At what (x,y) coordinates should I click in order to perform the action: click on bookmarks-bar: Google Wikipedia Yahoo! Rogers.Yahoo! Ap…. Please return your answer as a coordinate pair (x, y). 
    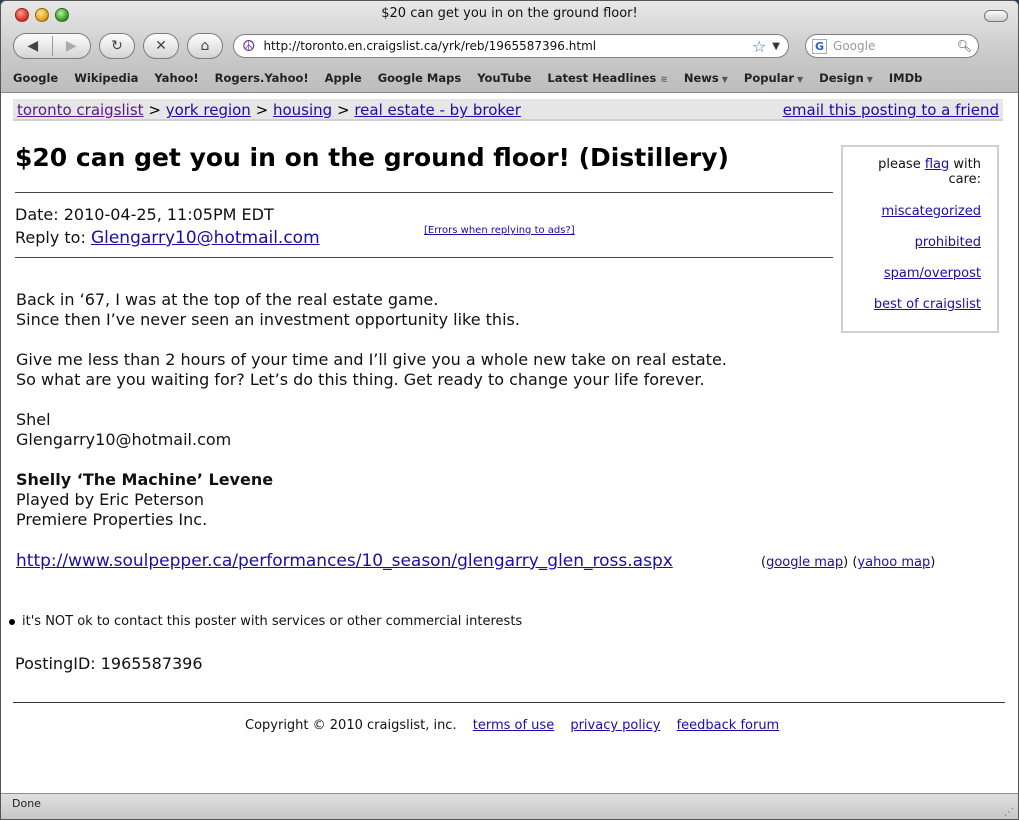
    Looking at the image, I should click on (509, 78).